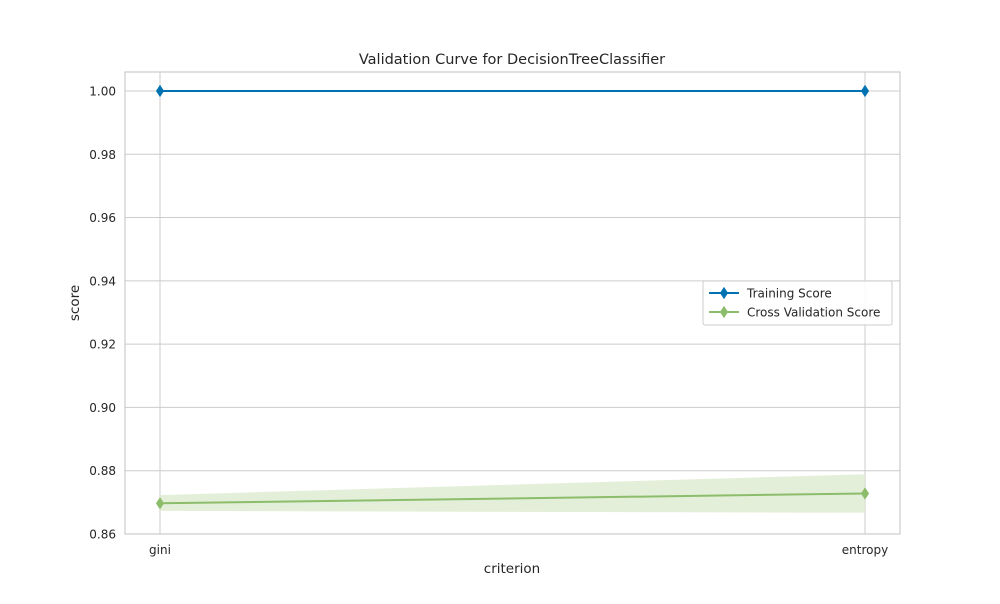 This screenshot has height=604, width=1000. Describe the element at coordinates (102, 535) in the screenshot. I see `y-tick-label: 0.86` at that location.